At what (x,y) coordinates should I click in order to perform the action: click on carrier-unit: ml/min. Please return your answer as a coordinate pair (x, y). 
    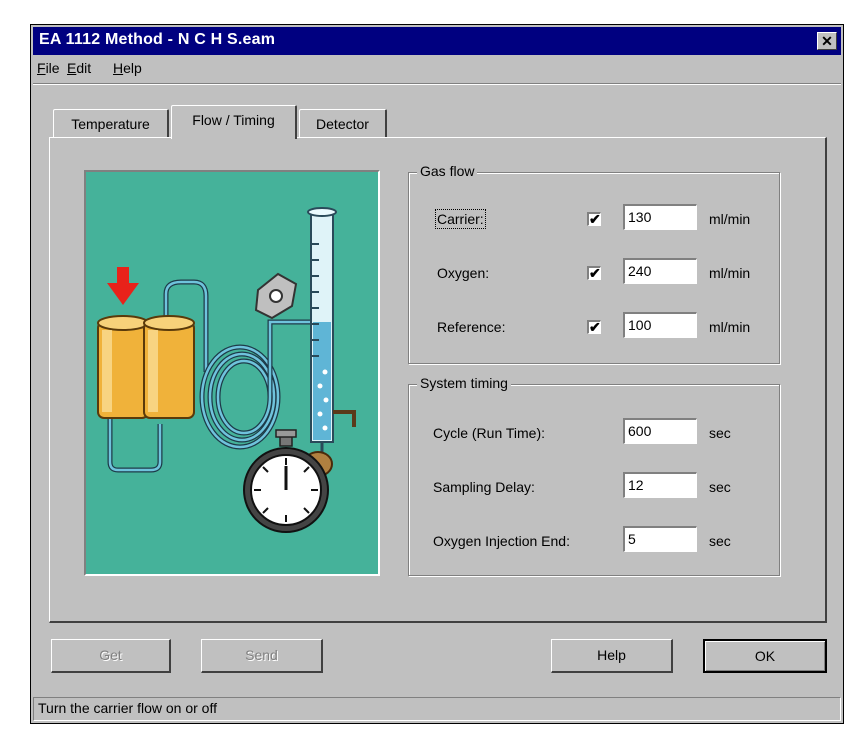
    Looking at the image, I should click on (730, 219).